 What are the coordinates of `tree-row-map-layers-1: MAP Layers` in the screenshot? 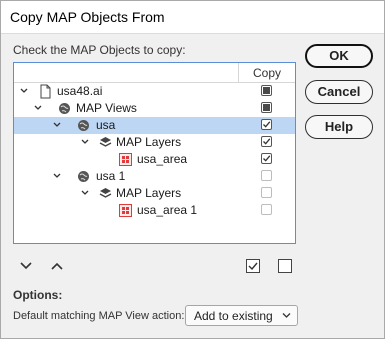 It's located at (154, 193).